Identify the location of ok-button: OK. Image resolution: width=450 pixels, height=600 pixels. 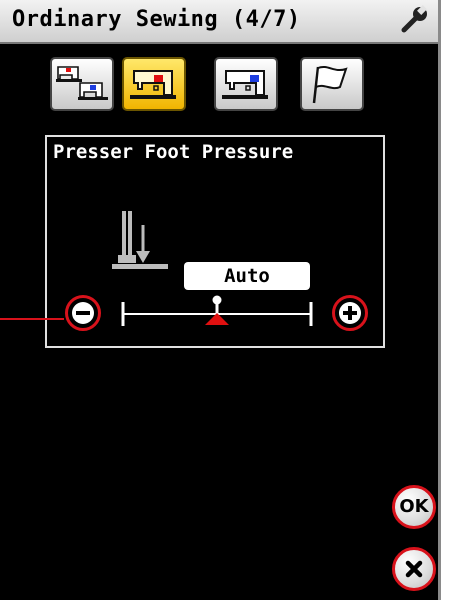
(414, 507).